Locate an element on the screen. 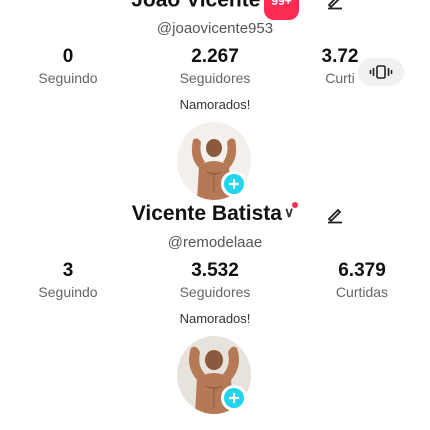  profile-handle: @remodelaae is located at coordinates (215, 242).